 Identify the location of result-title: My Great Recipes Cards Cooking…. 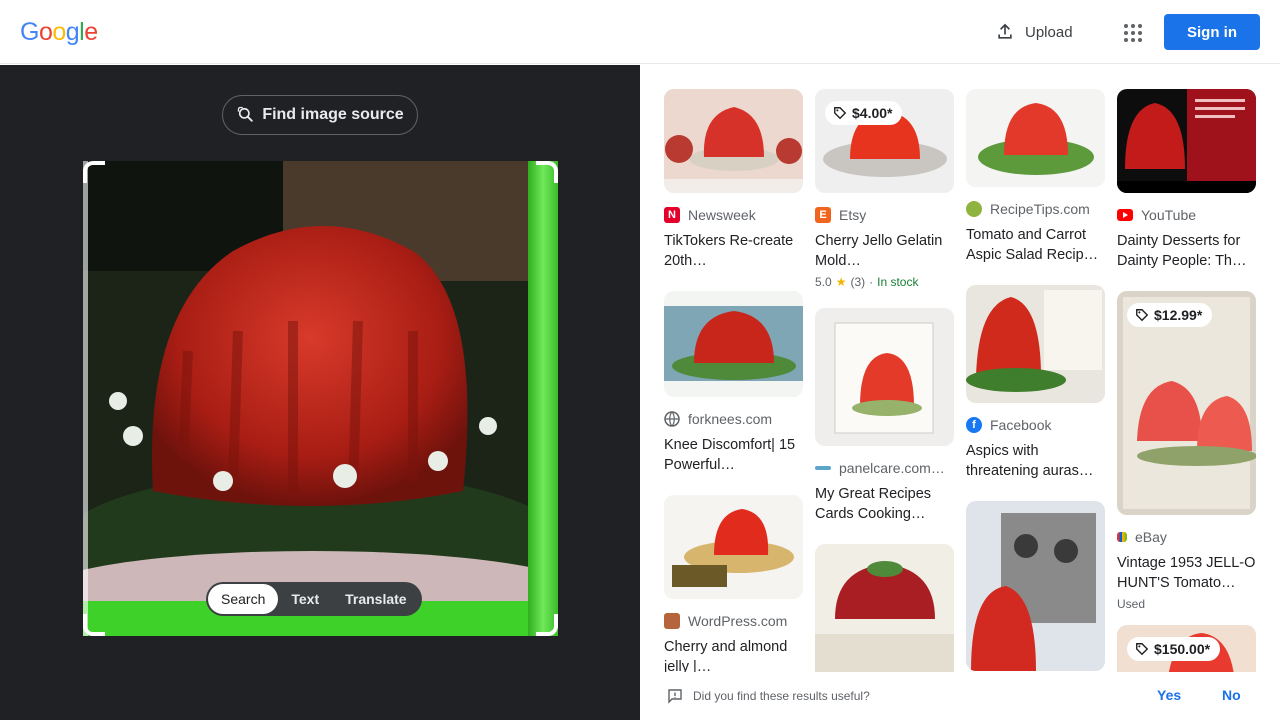
(884, 504).